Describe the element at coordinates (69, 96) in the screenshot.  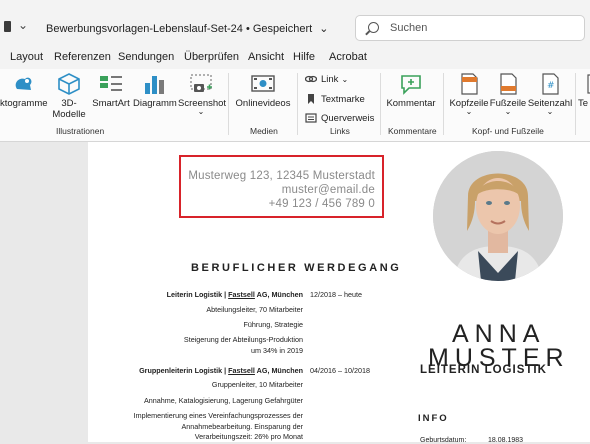
I see `3d-modelle-button: 3D- Modelle` at that location.